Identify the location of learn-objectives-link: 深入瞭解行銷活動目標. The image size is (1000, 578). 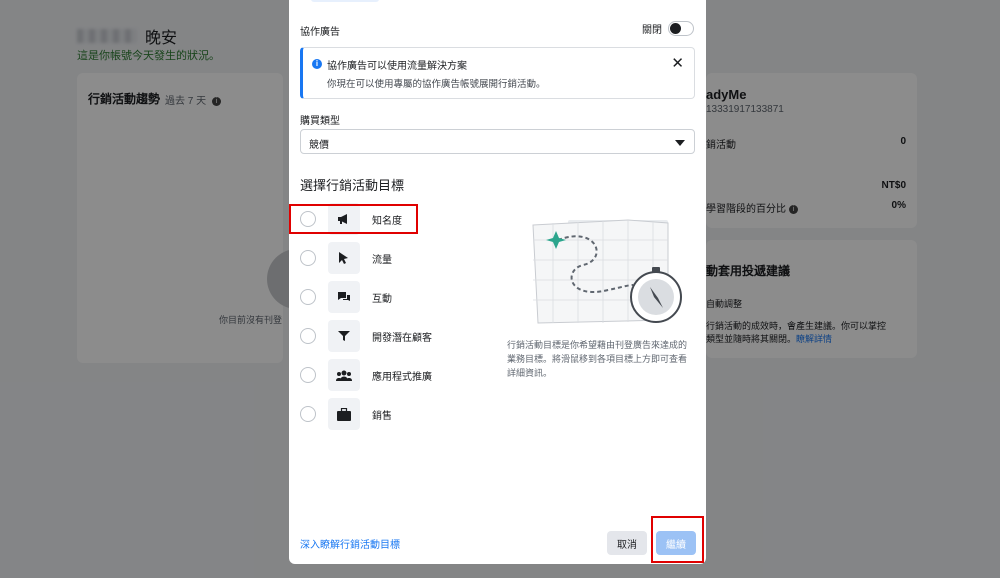
(350, 543).